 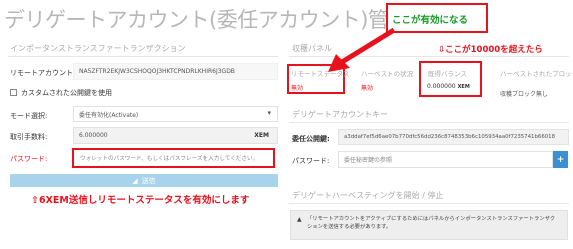 What do you see at coordinates (43, 73) in the screenshot?
I see `remote-account-label: リモートアカウント:` at bounding box center [43, 73].